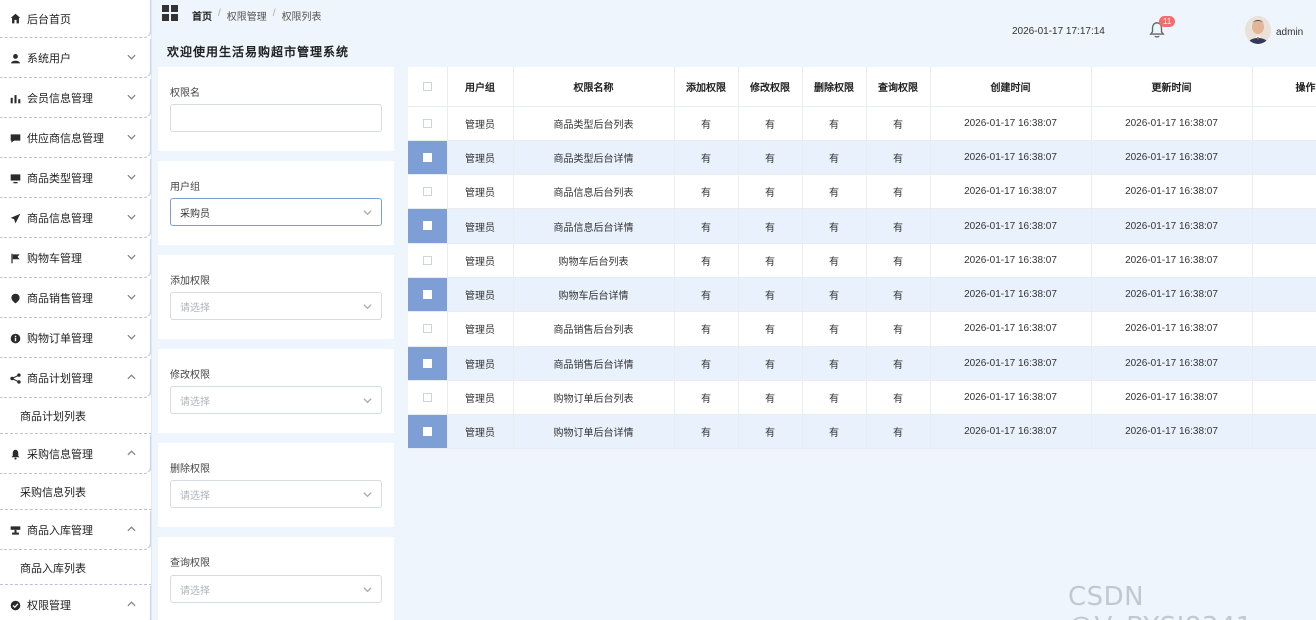  I want to click on column-header: 用户组, so click(480, 87).